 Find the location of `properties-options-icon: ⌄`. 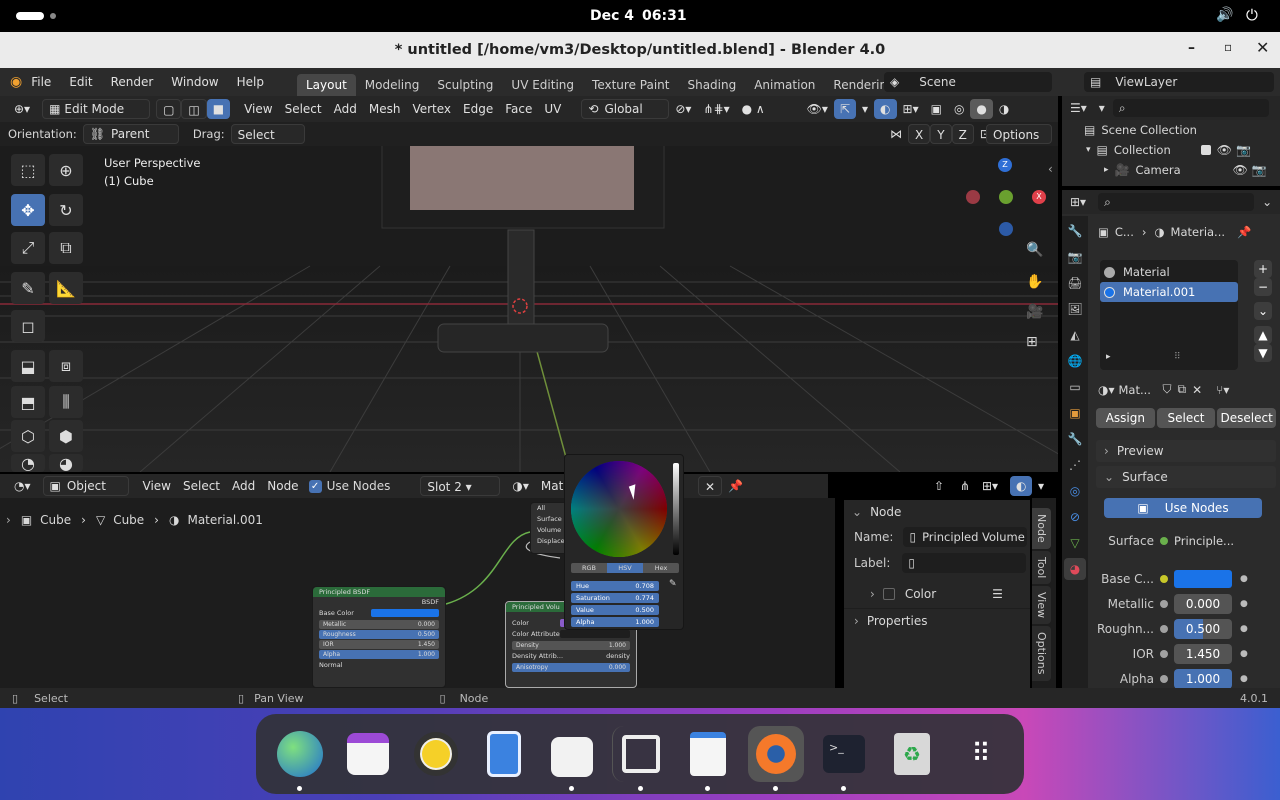

properties-options-icon: ⌄ is located at coordinates (1267, 202).